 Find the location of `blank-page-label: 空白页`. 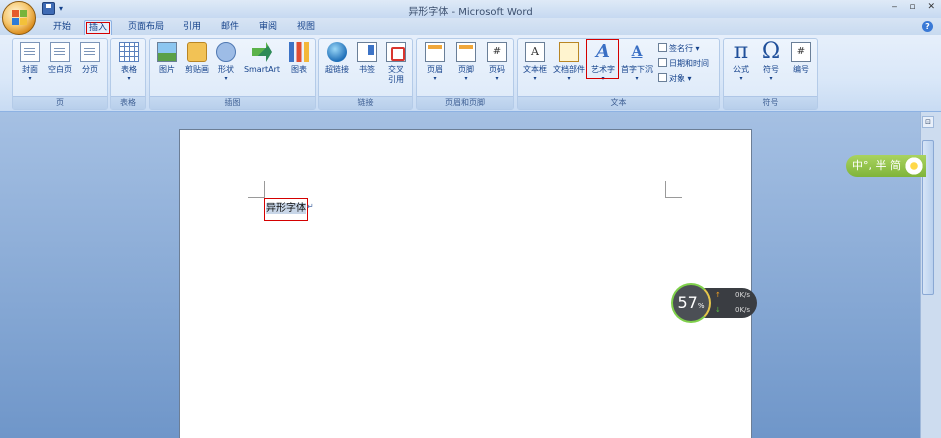

blank-page-label: 空白页 is located at coordinates (60, 69).